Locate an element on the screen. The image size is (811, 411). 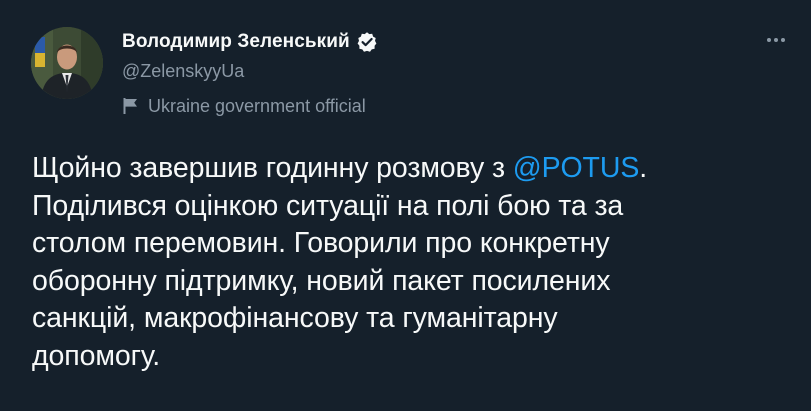
name-row: Володимир Зеленський is located at coordinates (250, 42).